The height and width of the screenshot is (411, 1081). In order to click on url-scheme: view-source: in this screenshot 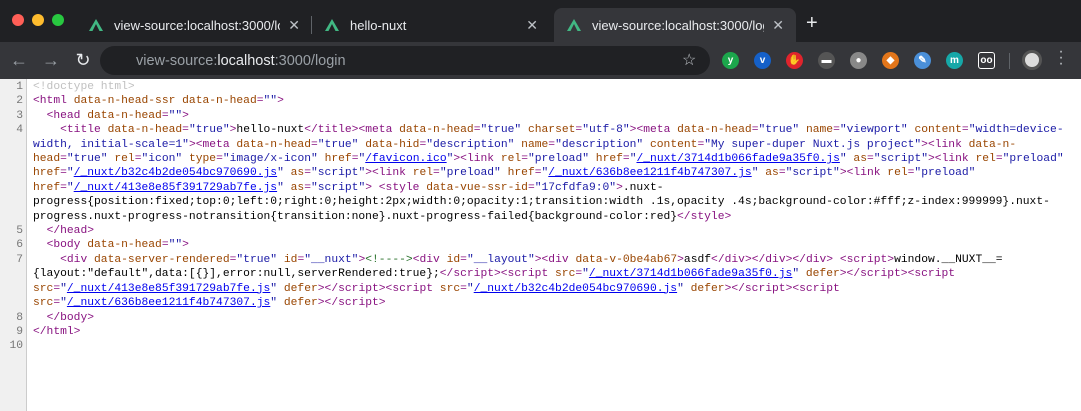, I will do `click(177, 60)`.